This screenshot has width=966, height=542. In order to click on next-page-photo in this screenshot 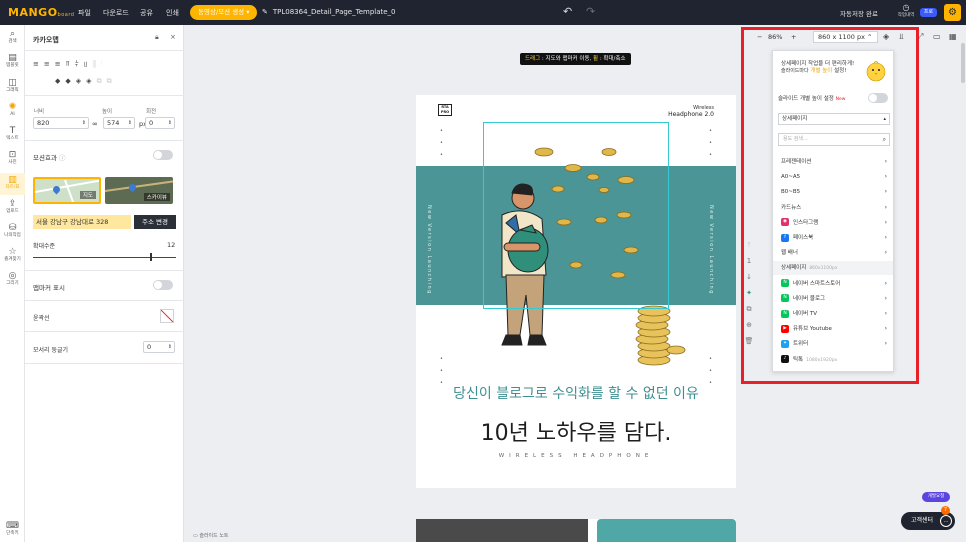, I will do `click(502, 530)`.